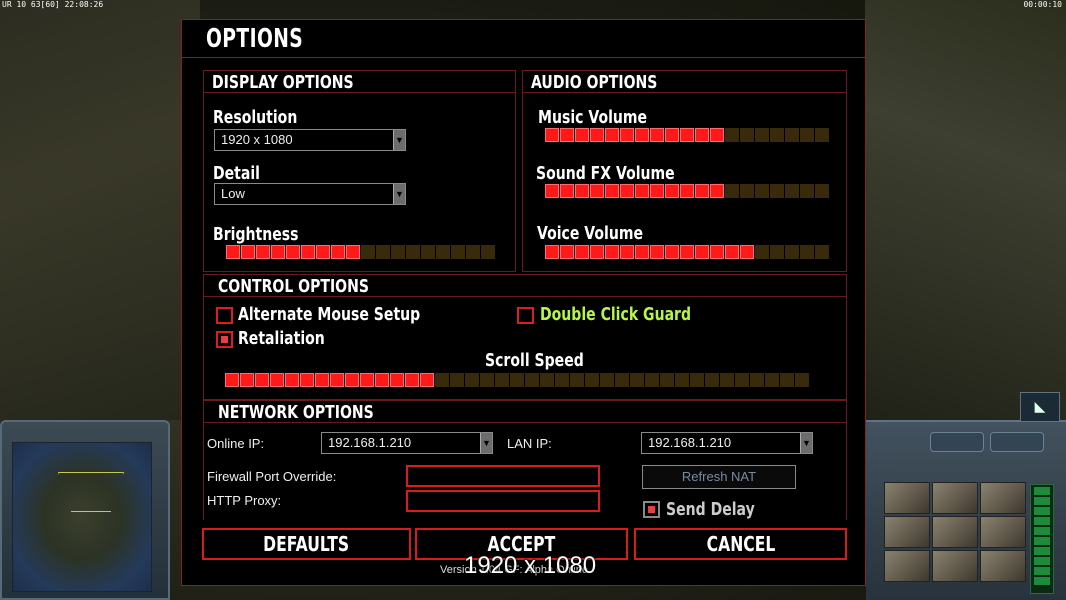 Image resolution: width=1066 pixels, height=600 pixels. What do you see at coordinates (503, 501) in the screenshot?
I see `http-proxy-input` at bounding box center [503, 501].